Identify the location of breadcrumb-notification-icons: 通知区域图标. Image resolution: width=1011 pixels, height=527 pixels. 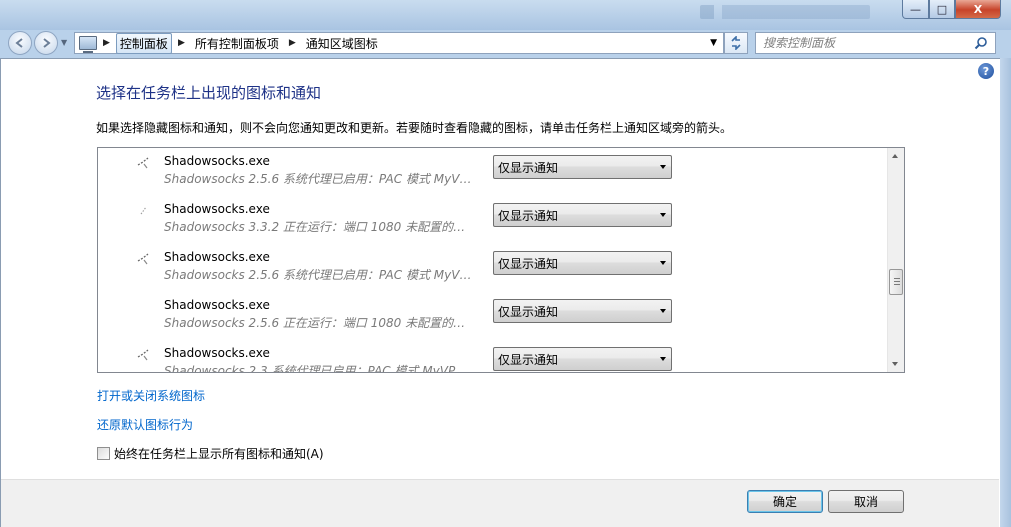
(342, 43).